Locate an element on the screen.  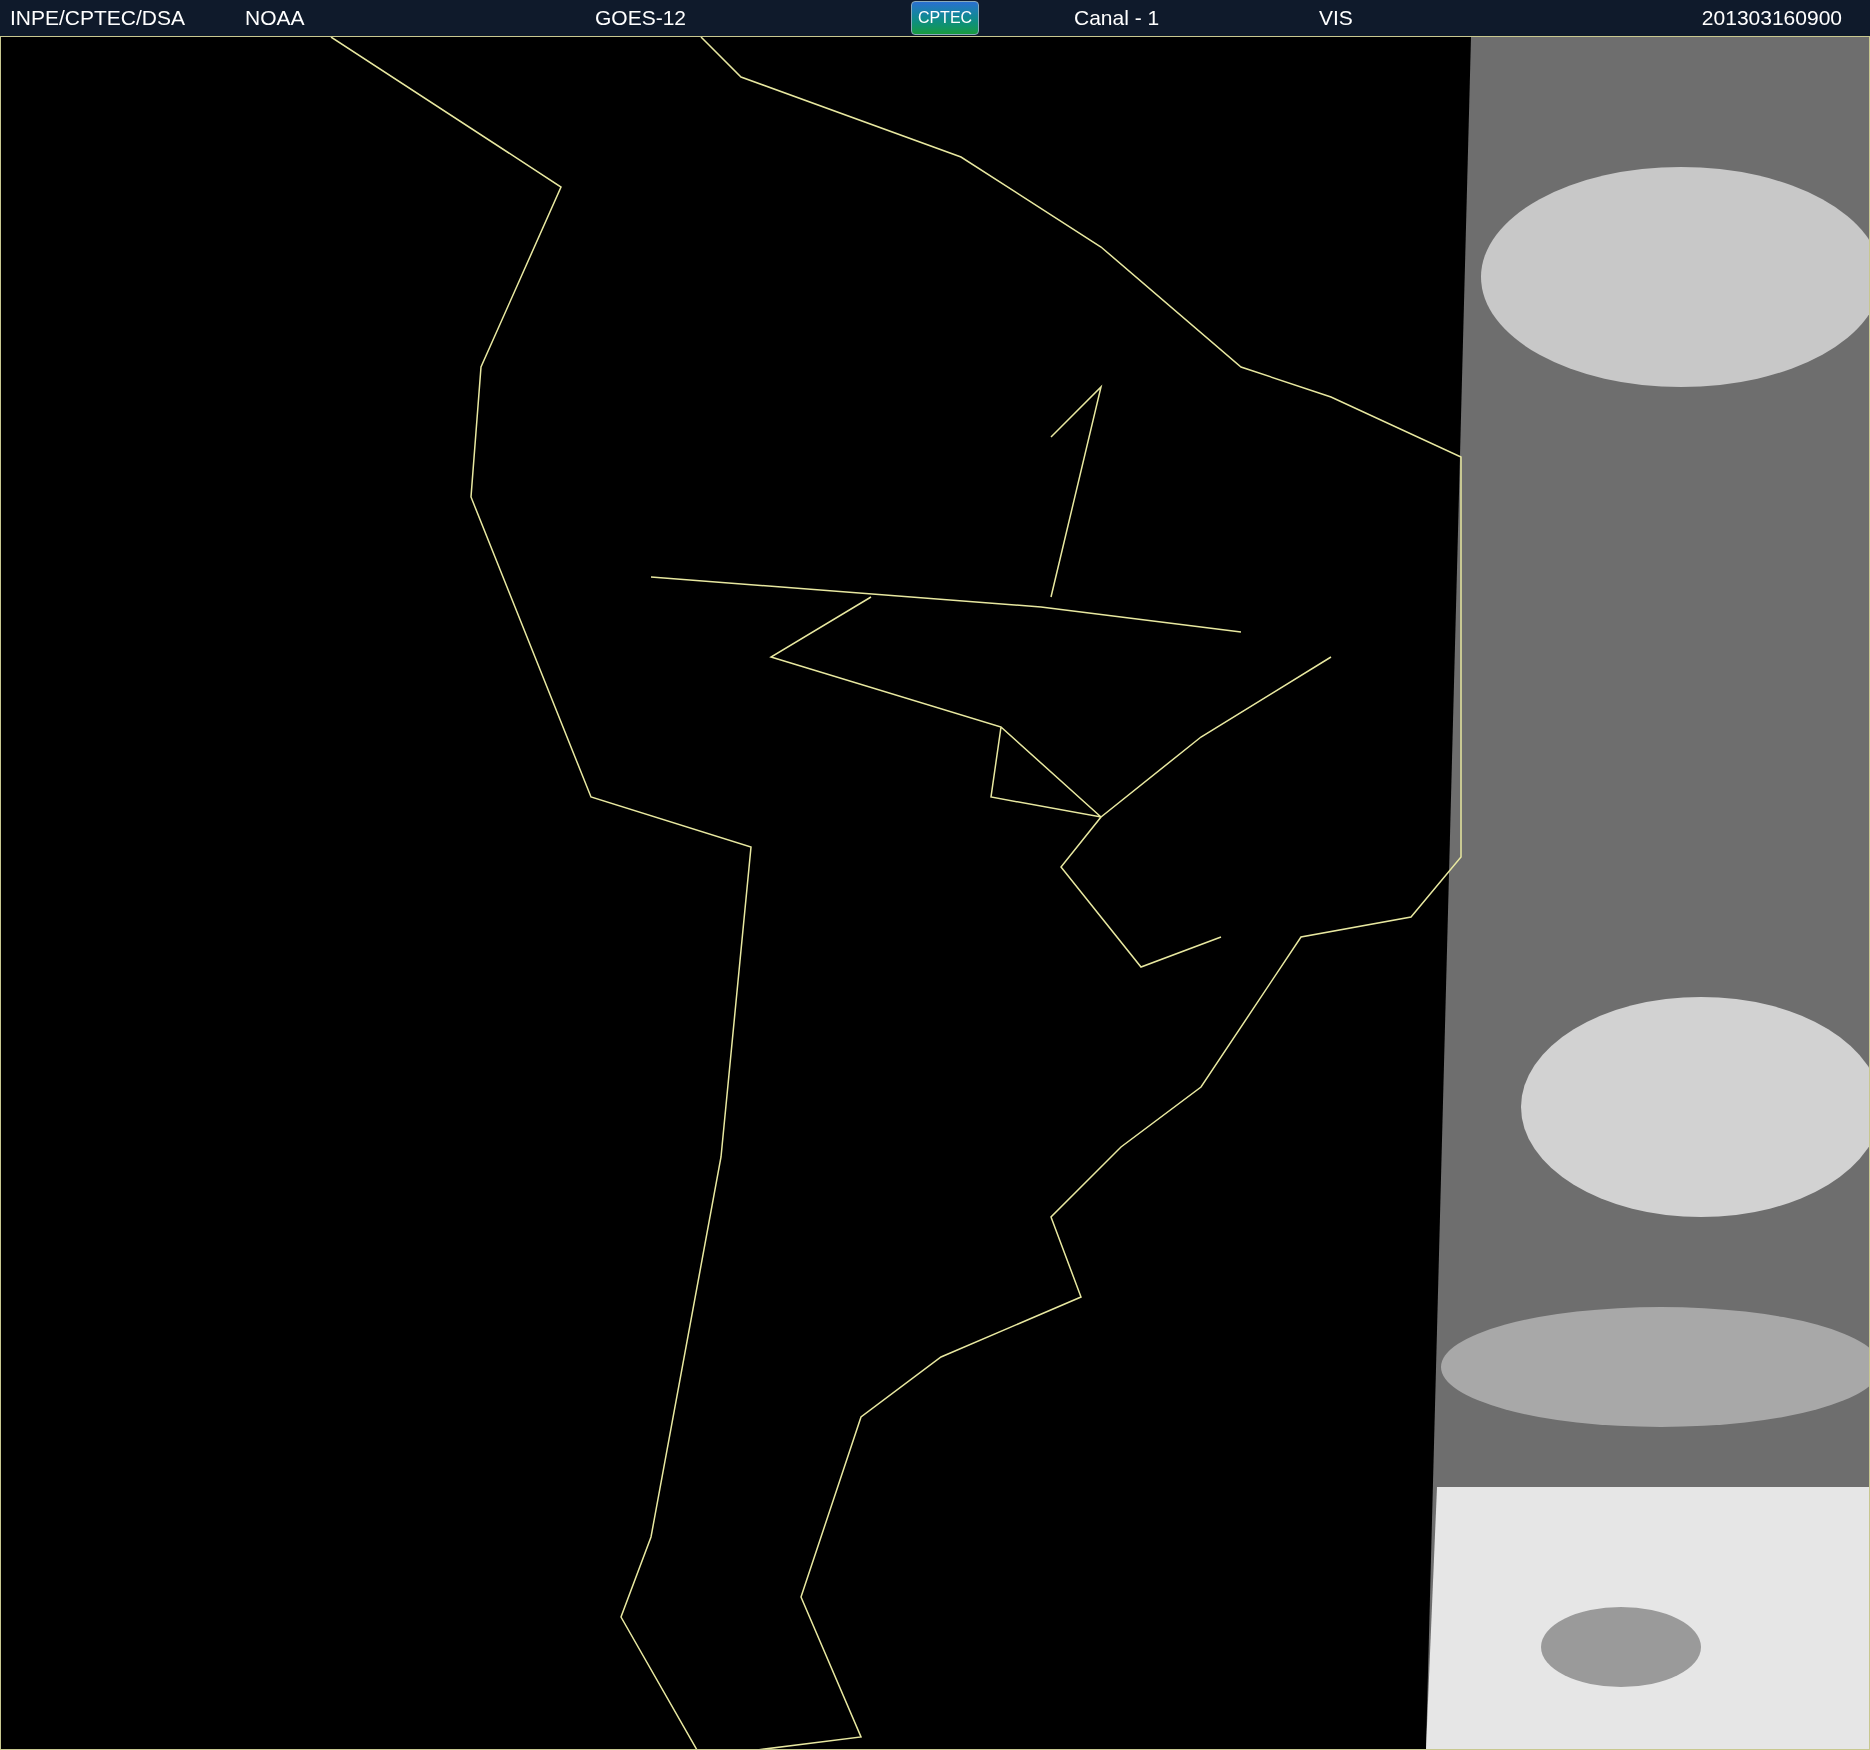
band-label: VIS is located at coordinates (1336, 18).